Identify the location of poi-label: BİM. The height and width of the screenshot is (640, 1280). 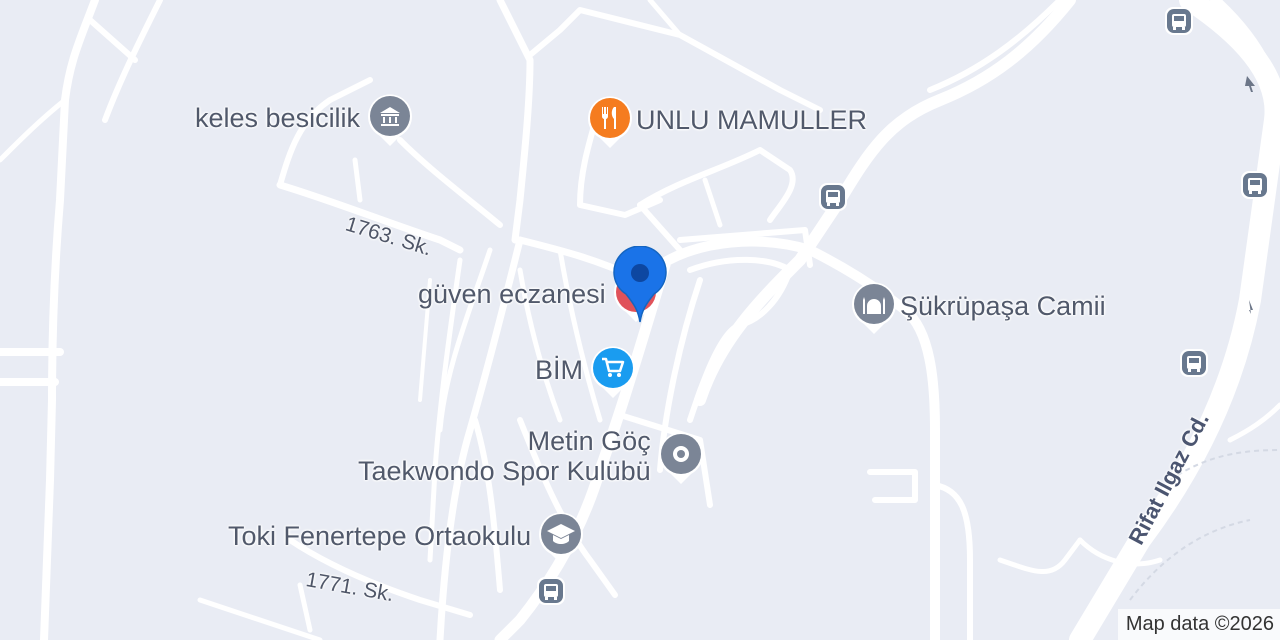
(559, 370).